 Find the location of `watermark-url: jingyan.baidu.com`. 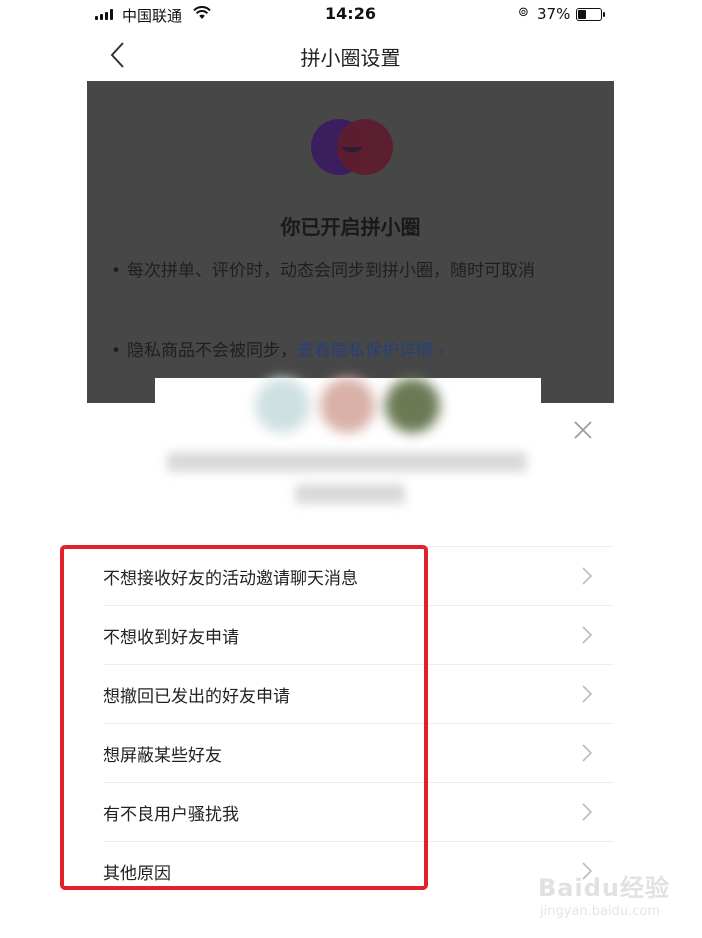

watermark-url: jingyan.baidu.com is located at coordinates (600, 911).